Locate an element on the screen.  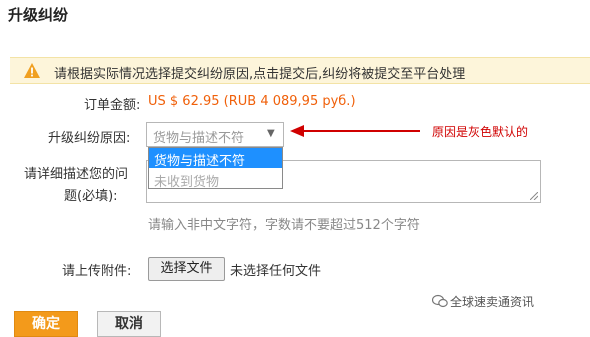
page-title: 升级纠纷 is located at coordinates (38, 15).